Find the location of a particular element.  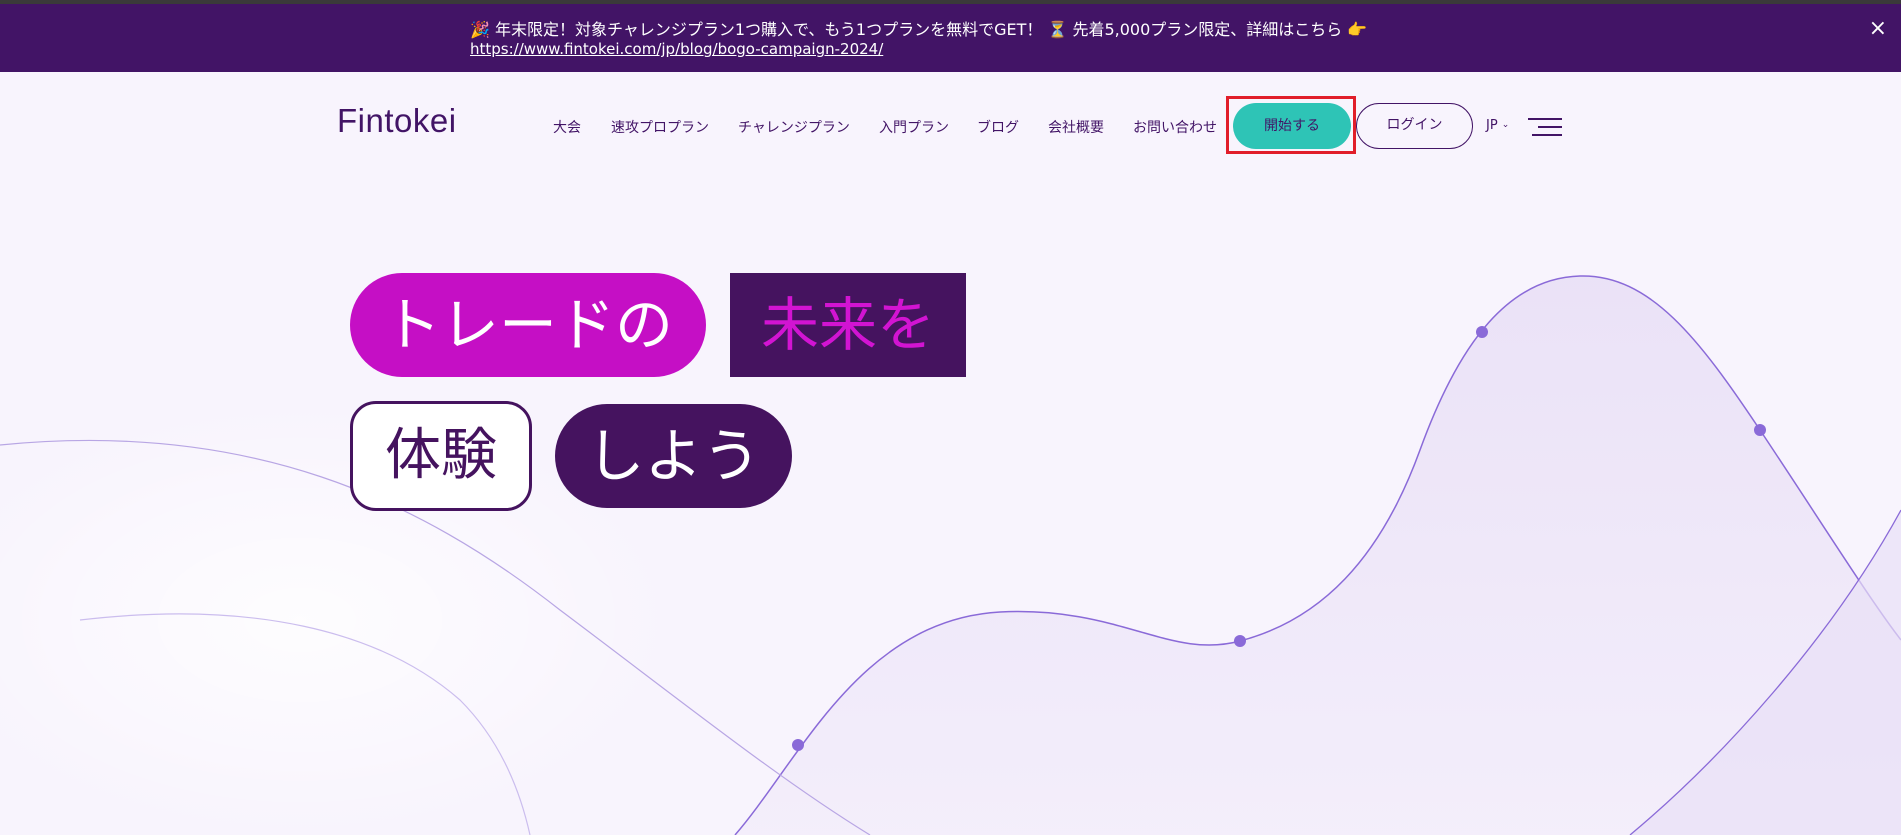

hero-word-trade: トレードの is located at coordinates (528, 325).